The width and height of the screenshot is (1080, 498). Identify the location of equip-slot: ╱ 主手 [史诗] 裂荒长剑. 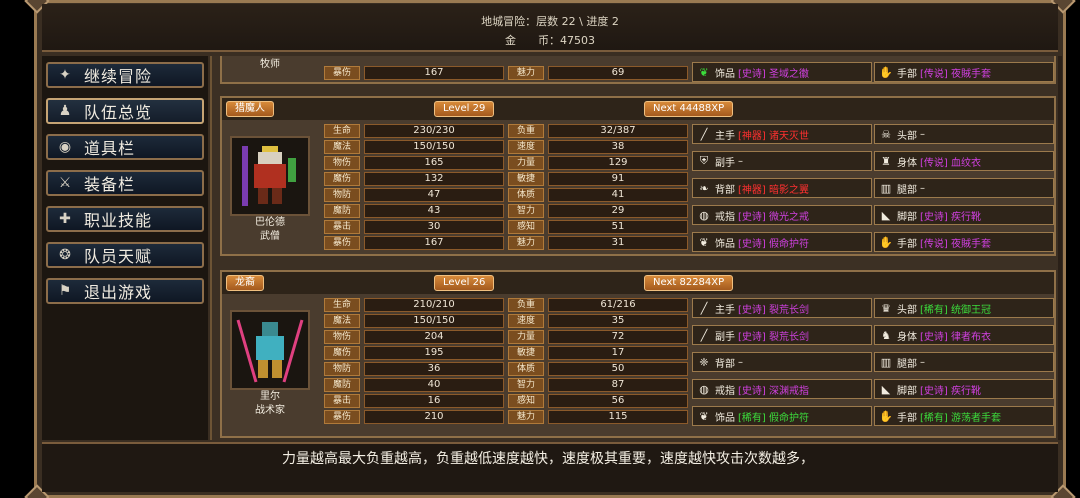
(782, 308).